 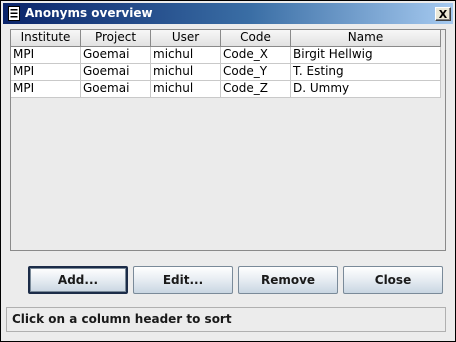 I want to click on table-row: MPI Goemai michul Code_Y T. Esting, so click(x=226, y=72).